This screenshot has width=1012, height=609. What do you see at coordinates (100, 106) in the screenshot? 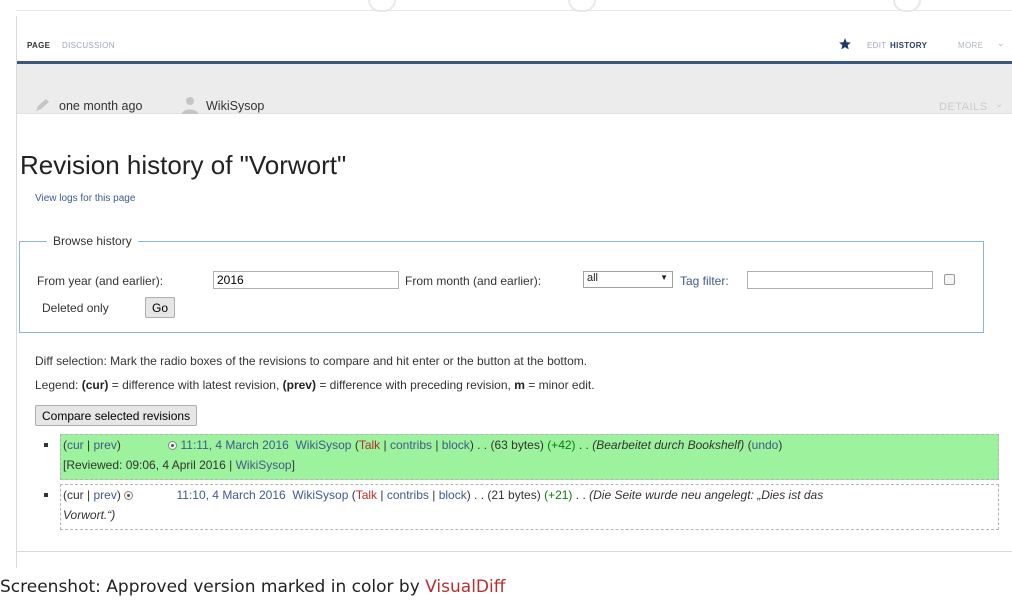
I see `last-edit-time: one month ago` at bounding box center [100, 106].